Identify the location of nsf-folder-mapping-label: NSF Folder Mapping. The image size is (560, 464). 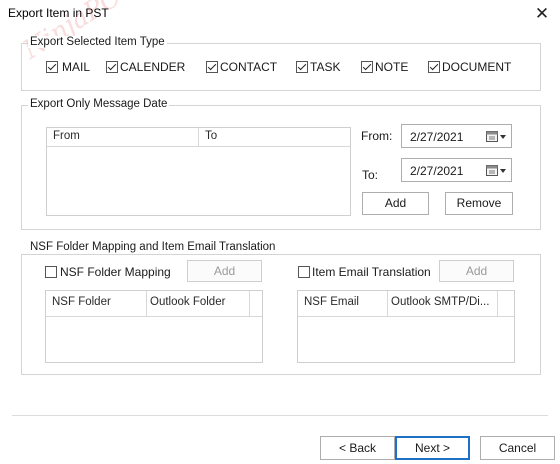
(115, 272).